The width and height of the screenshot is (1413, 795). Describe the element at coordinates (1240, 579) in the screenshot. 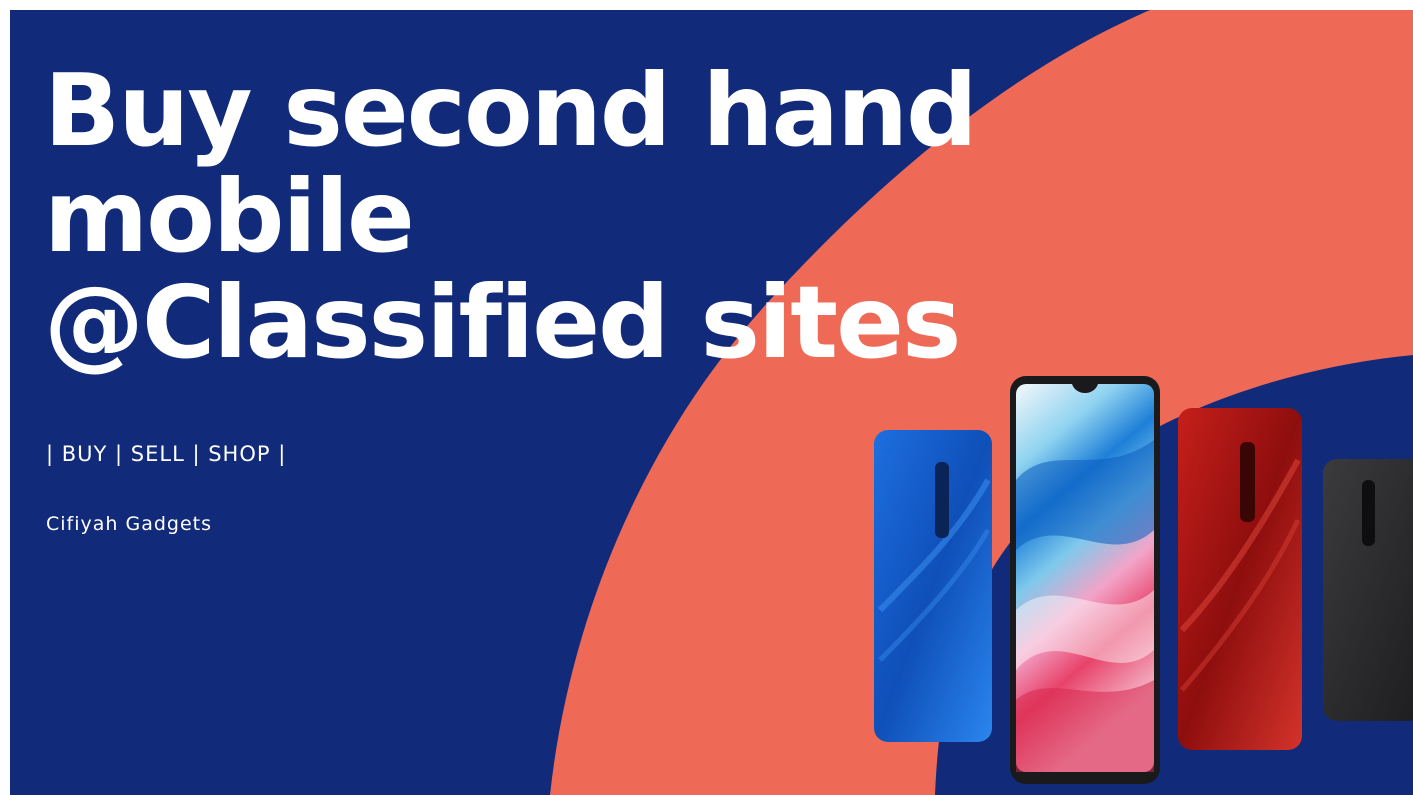

I see `phone-red-back` at that location.